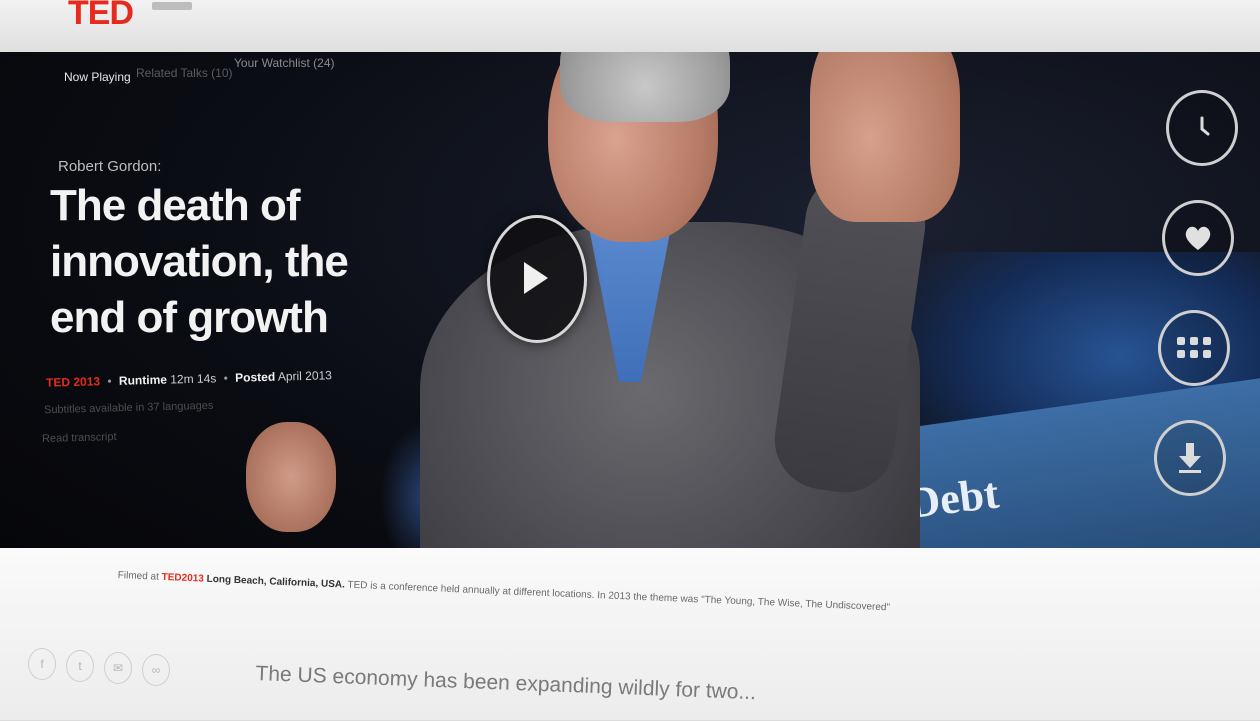  Describe the element at coordinates (156, 670) in the screenshot. I see `link-icon: ∞` at that location.